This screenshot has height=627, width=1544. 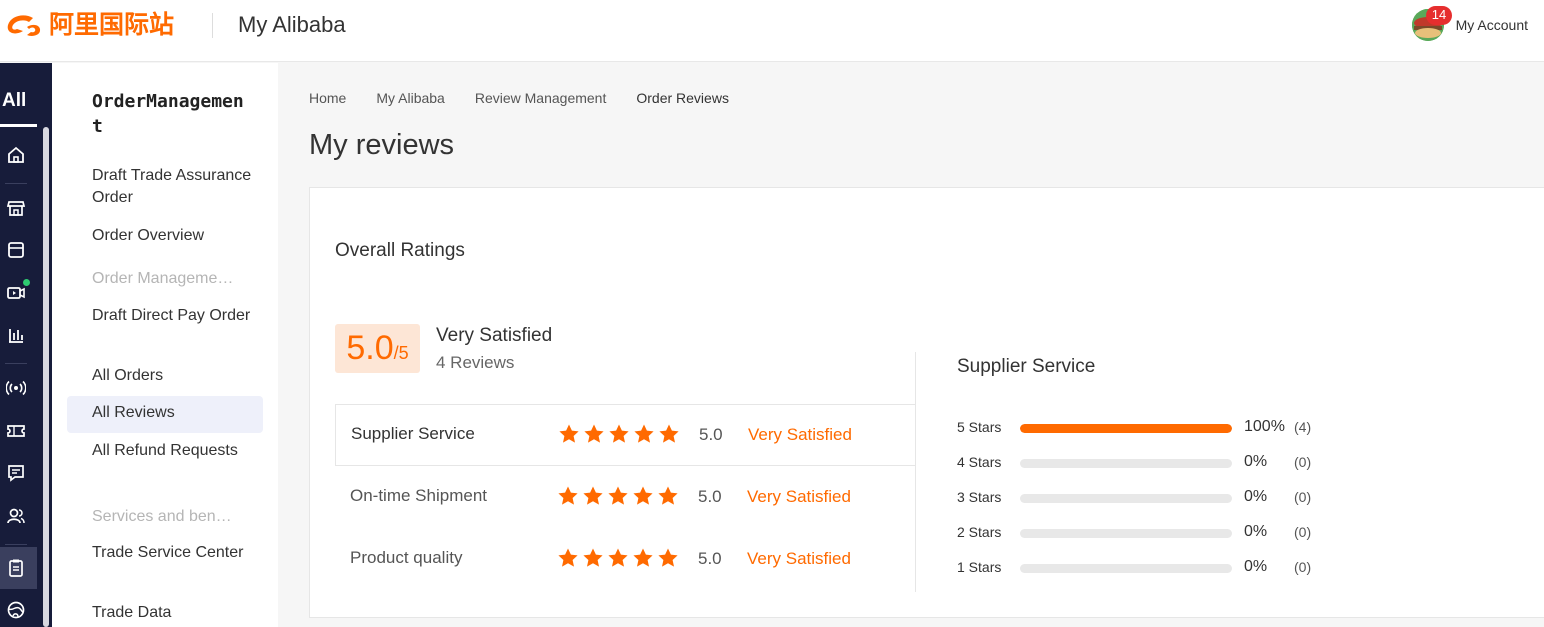 I want to click on notification-badge: 14, so click(x=1439, y=15).